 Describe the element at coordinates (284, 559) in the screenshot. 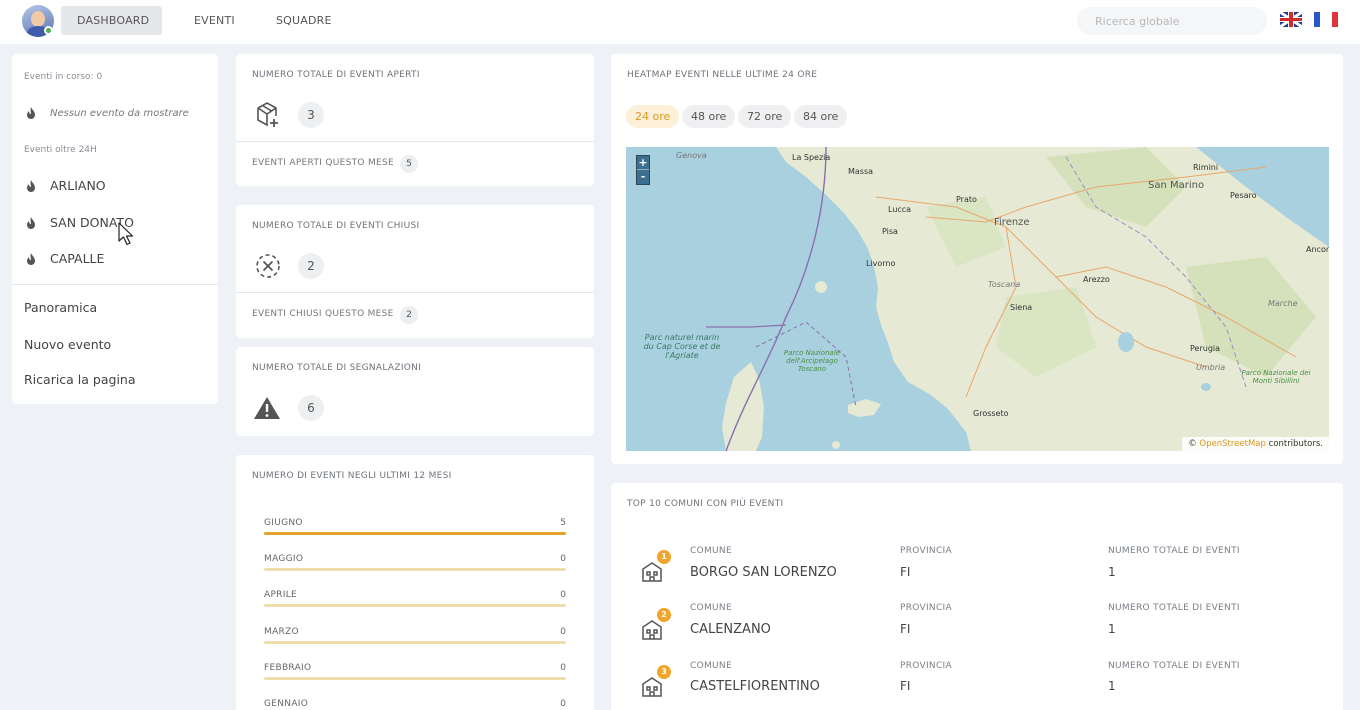

I see `month-label: MAGGIO` at that location.